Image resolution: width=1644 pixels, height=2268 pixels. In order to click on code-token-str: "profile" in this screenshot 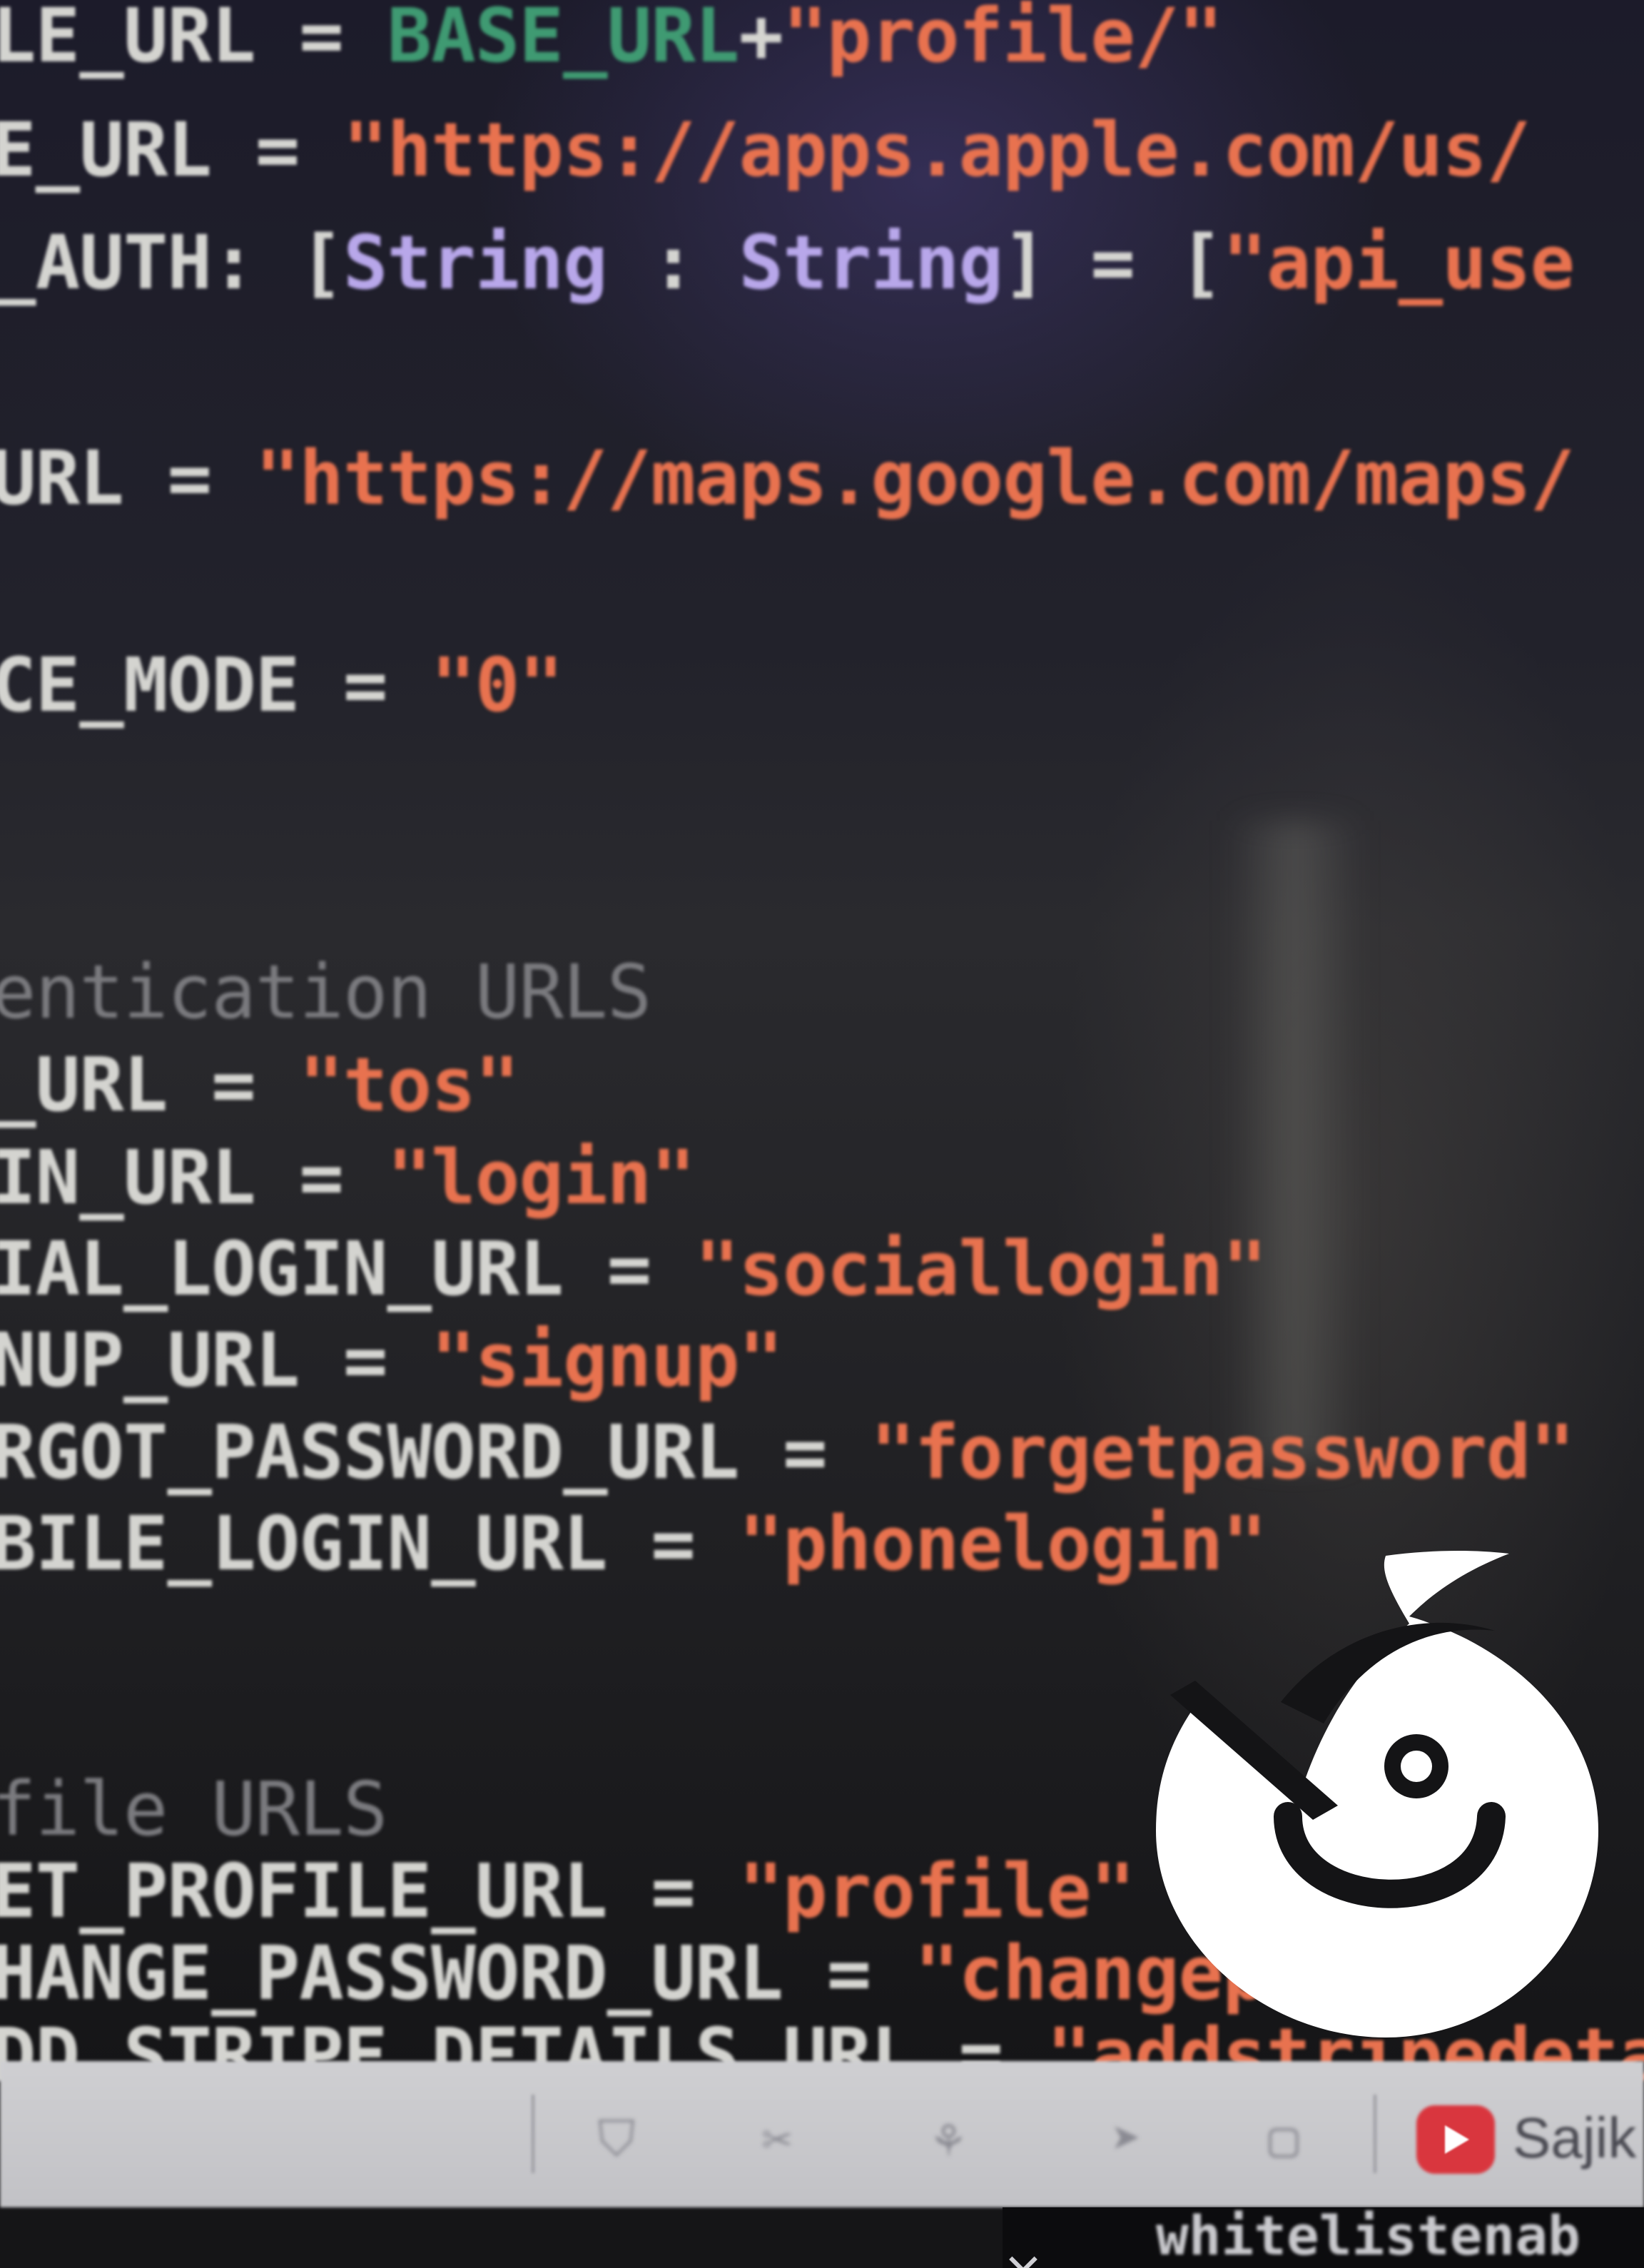, I will do `click(937, 1891)`.